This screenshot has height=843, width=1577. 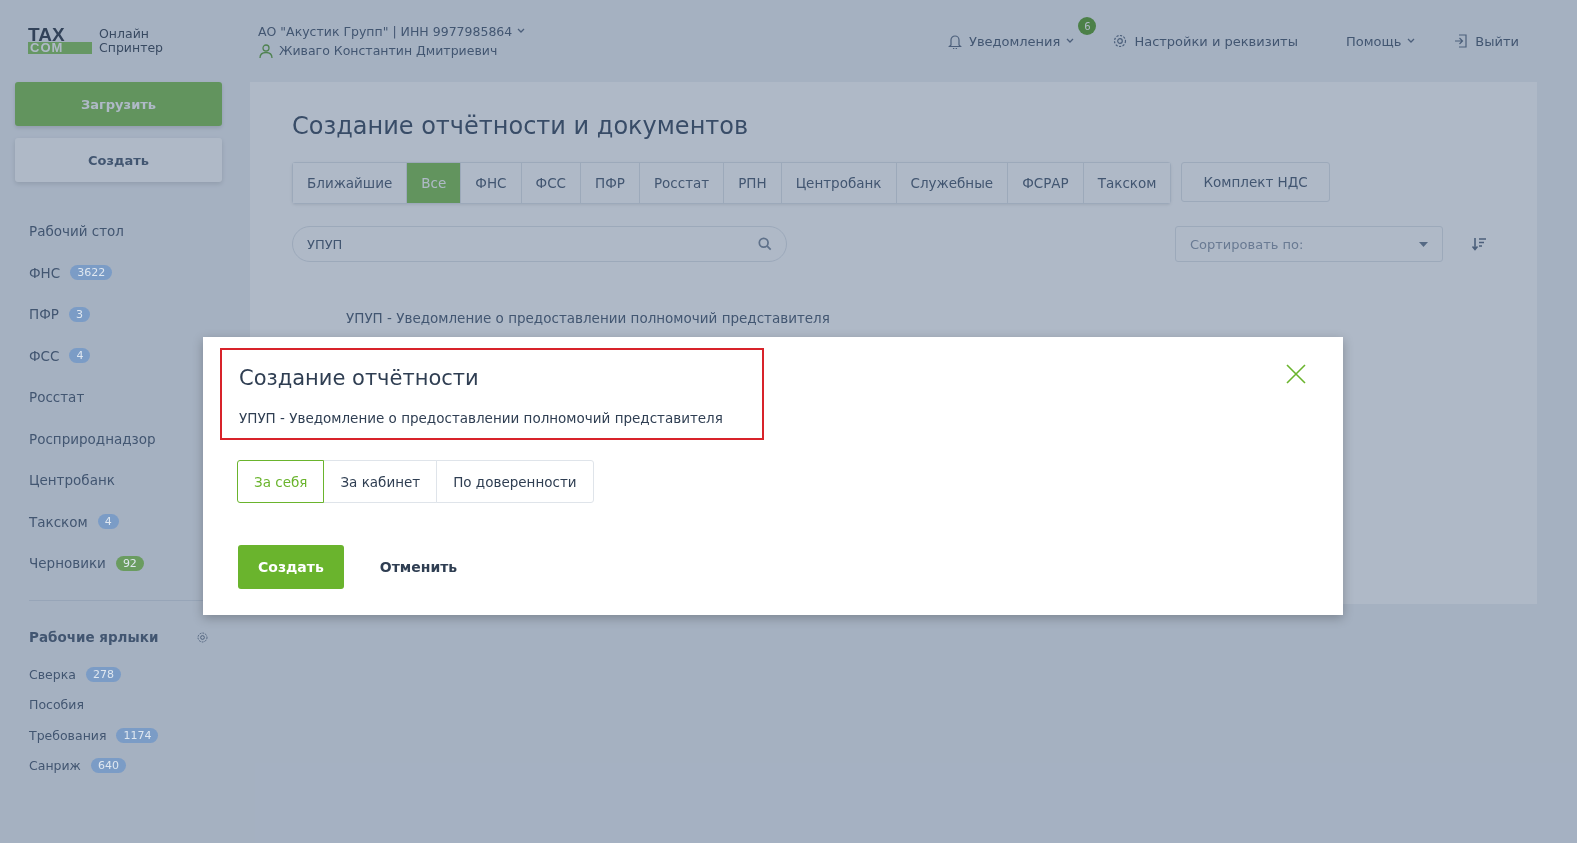 I want to click on logo-text: Онлайн, so click(x=124, y=34).